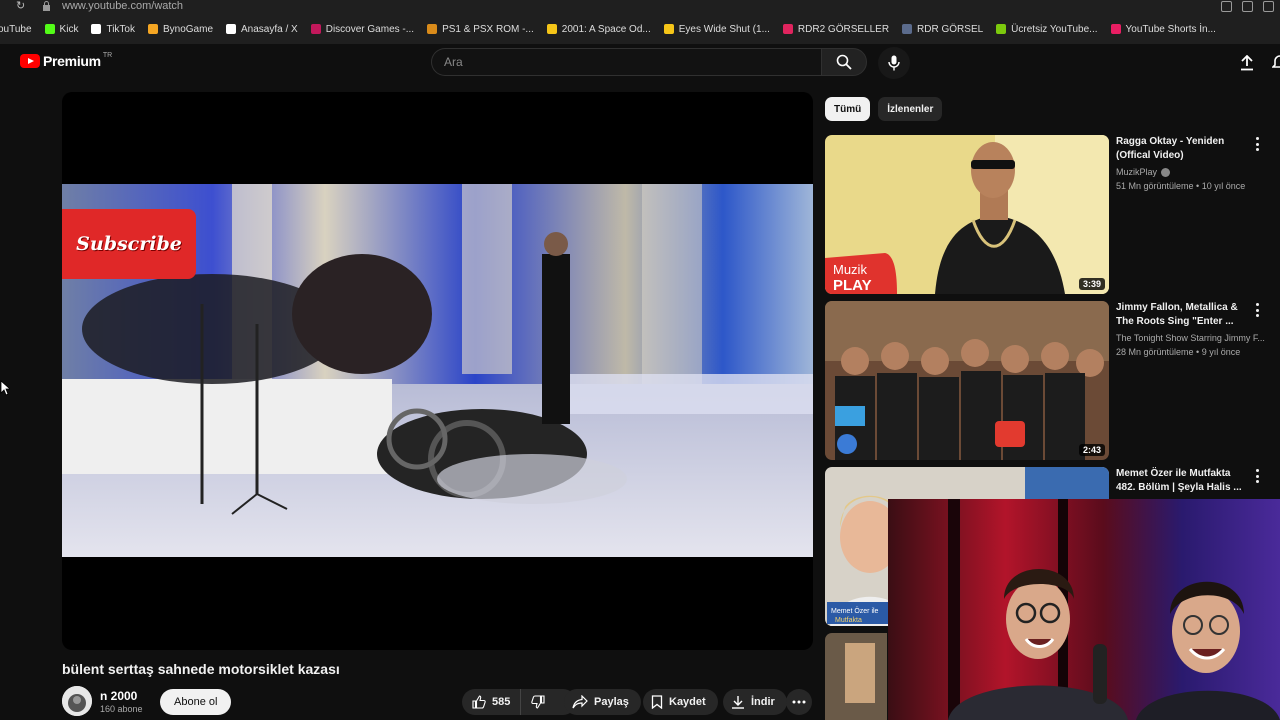 The height and width of the screenshot is (720, 1280). I want to click on svg-text: PLAY, so click(852, 285).